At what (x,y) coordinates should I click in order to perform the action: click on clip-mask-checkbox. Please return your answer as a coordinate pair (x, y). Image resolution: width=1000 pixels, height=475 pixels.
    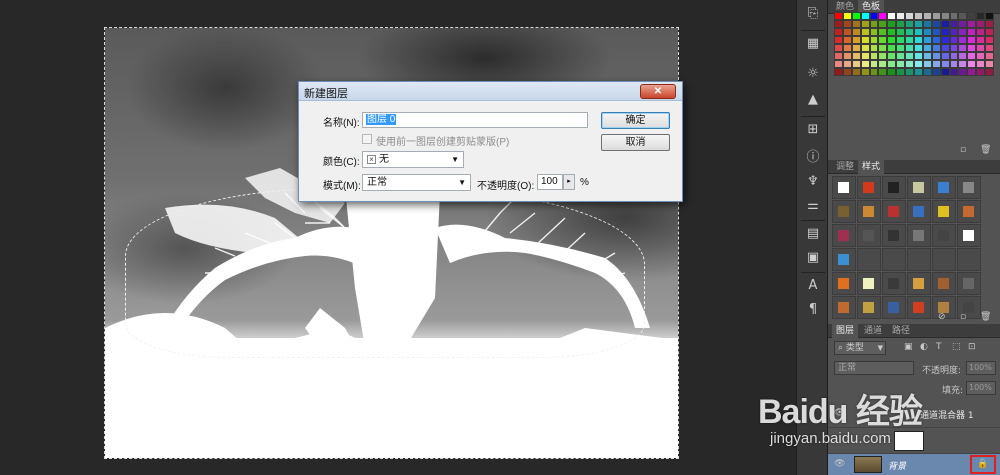
    Looking at the image, I should click on (367, 139).